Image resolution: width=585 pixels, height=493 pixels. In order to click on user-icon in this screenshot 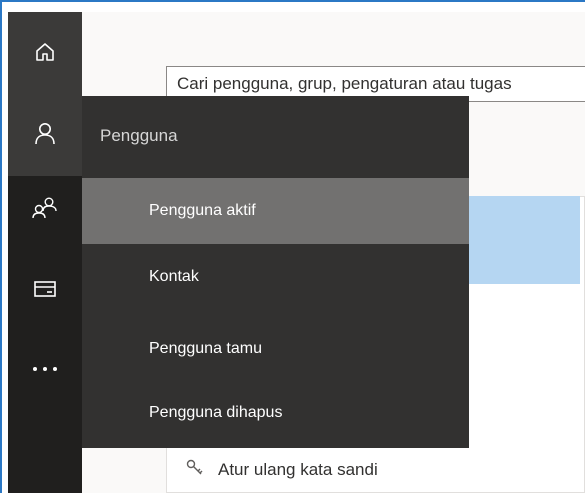, I will do `click(45, 136)`.